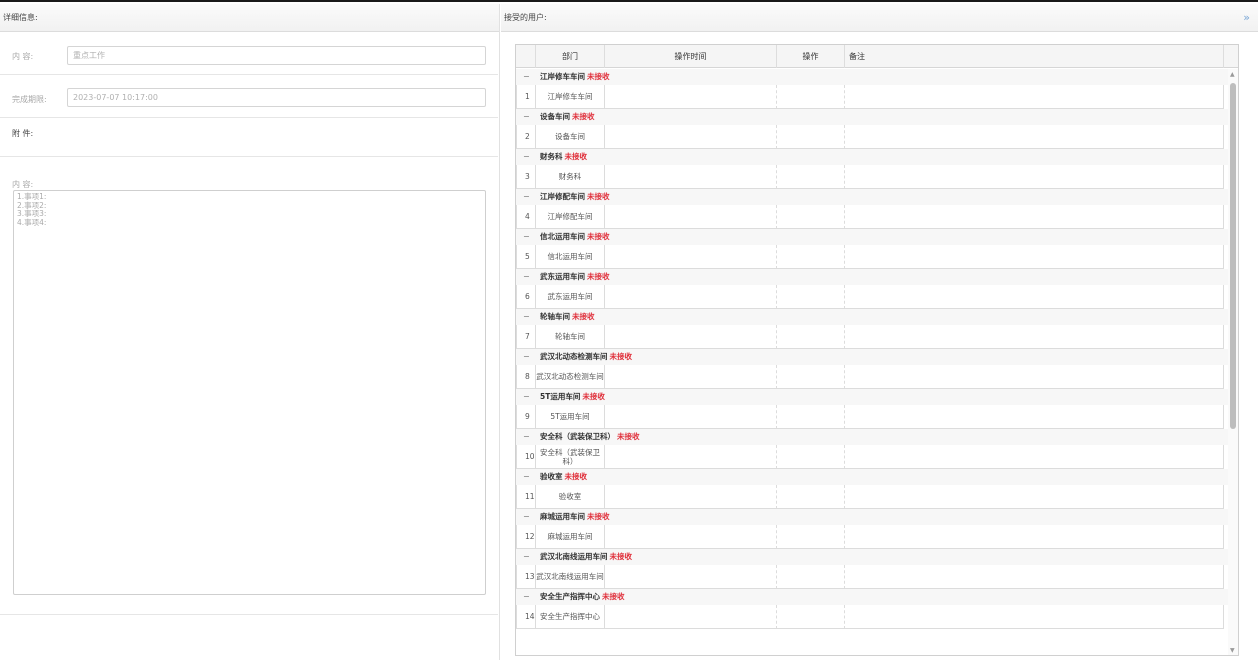 The image size is (1258, 660). What do you see at coordinates (872, 157) in the screenshot?
I see `group-row: − 财务科 未接收` at bounding box center [872, 157].